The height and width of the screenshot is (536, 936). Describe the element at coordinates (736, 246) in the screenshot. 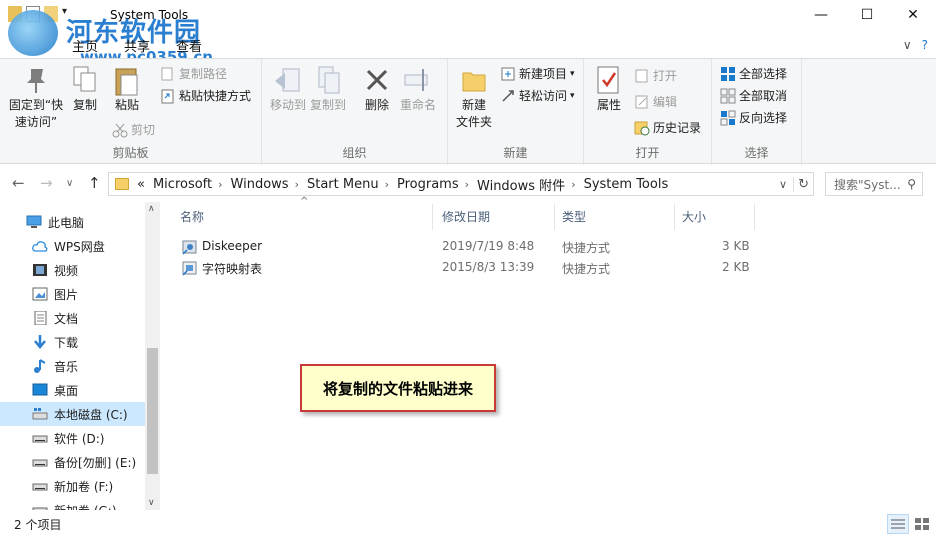

I see `file-size: 3 KB` at that location.